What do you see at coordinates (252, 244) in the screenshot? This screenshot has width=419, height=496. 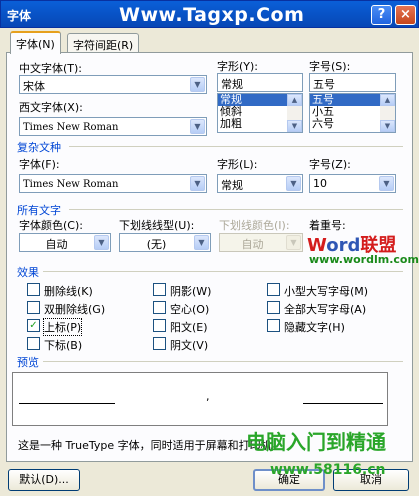 I see `underline-color-value: 自动` at bounding box center [252, 244].